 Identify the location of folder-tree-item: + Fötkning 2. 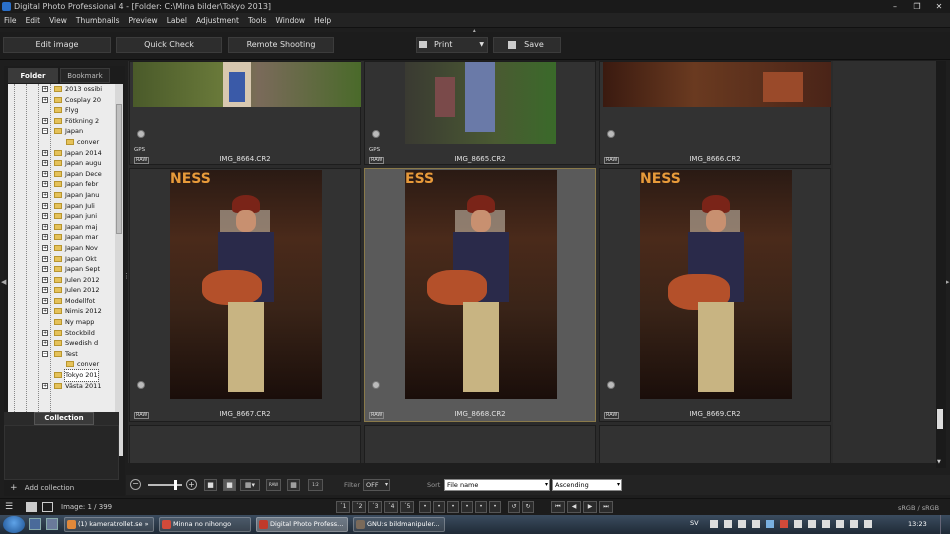
(61, 121).